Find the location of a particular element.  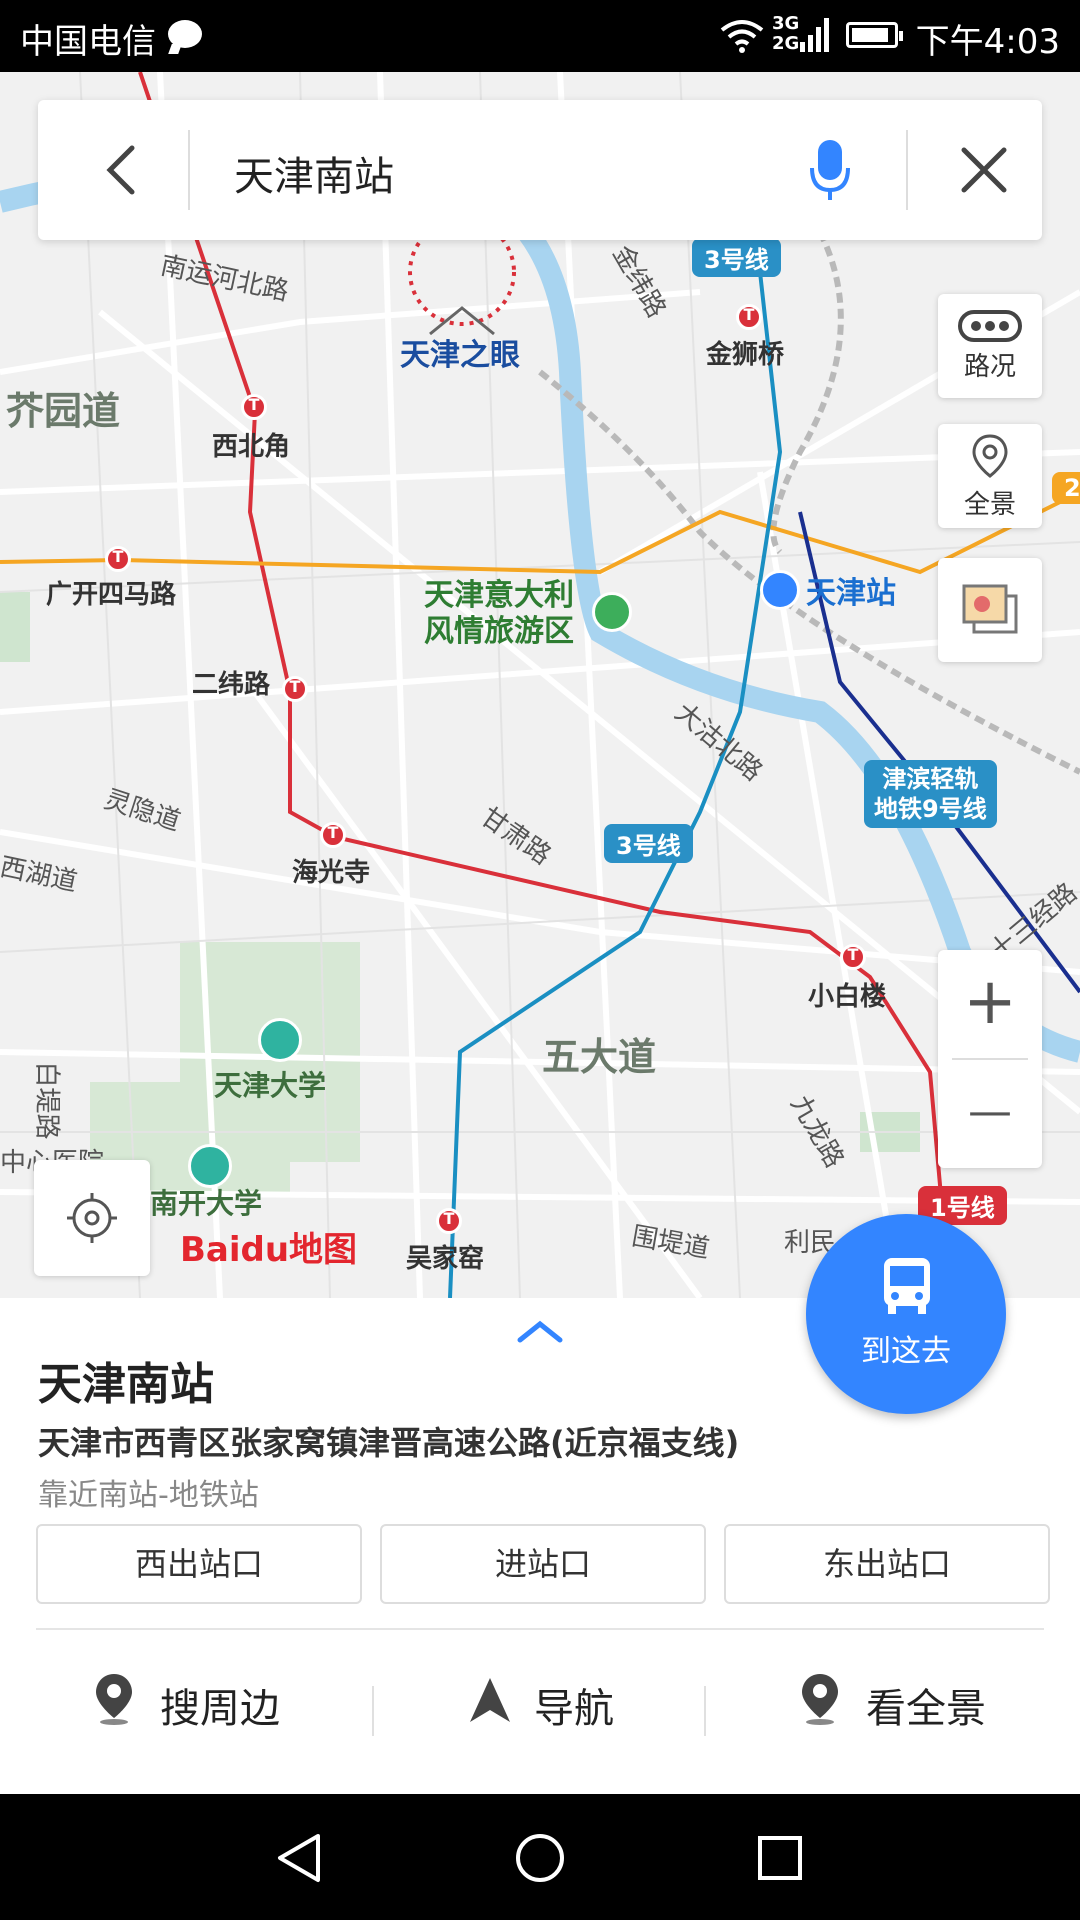

metro-line-badge: 津滨轻轨 地铁9号线 is located at coordinates (930, 794).